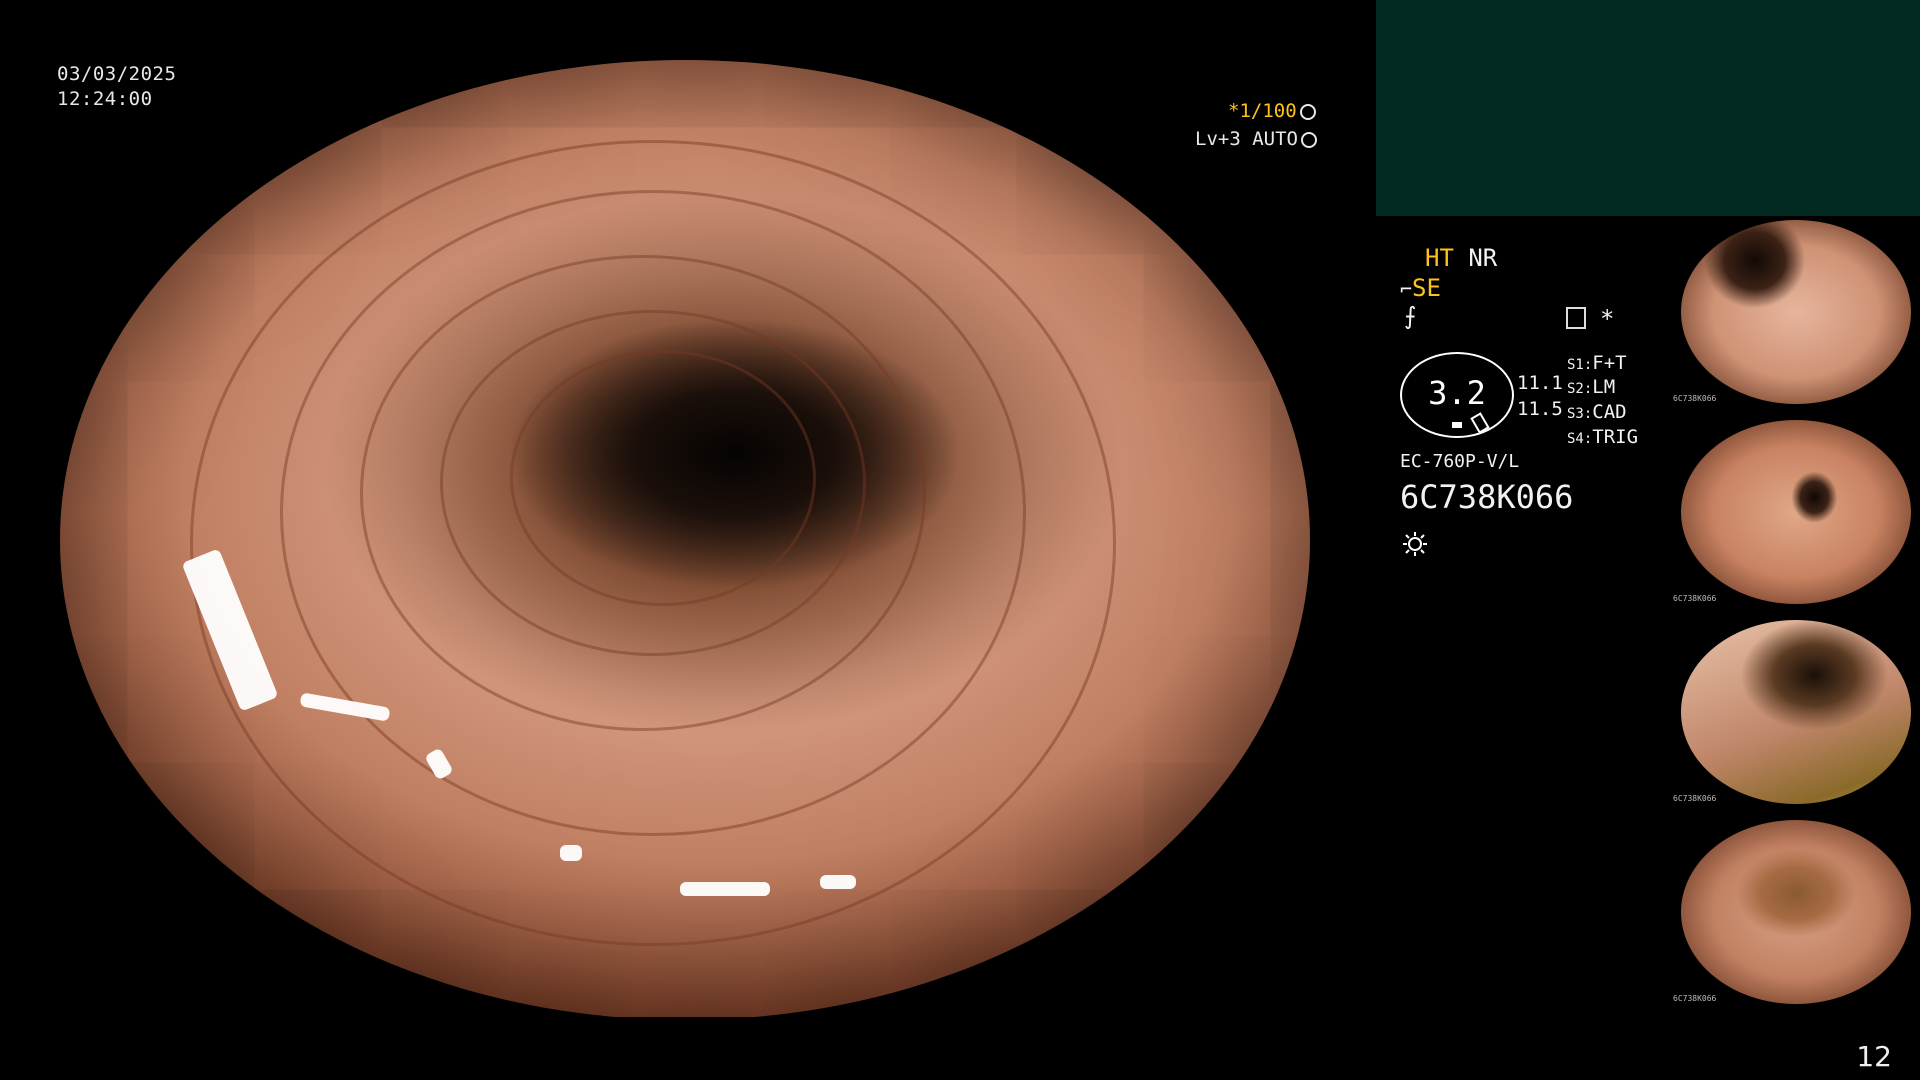 This screenshot has width=1920, height=1080. What do you see at coordinates (1426, 288) in the screenshot?
I see `se-label: SE` at bounding box center [1426, 288].